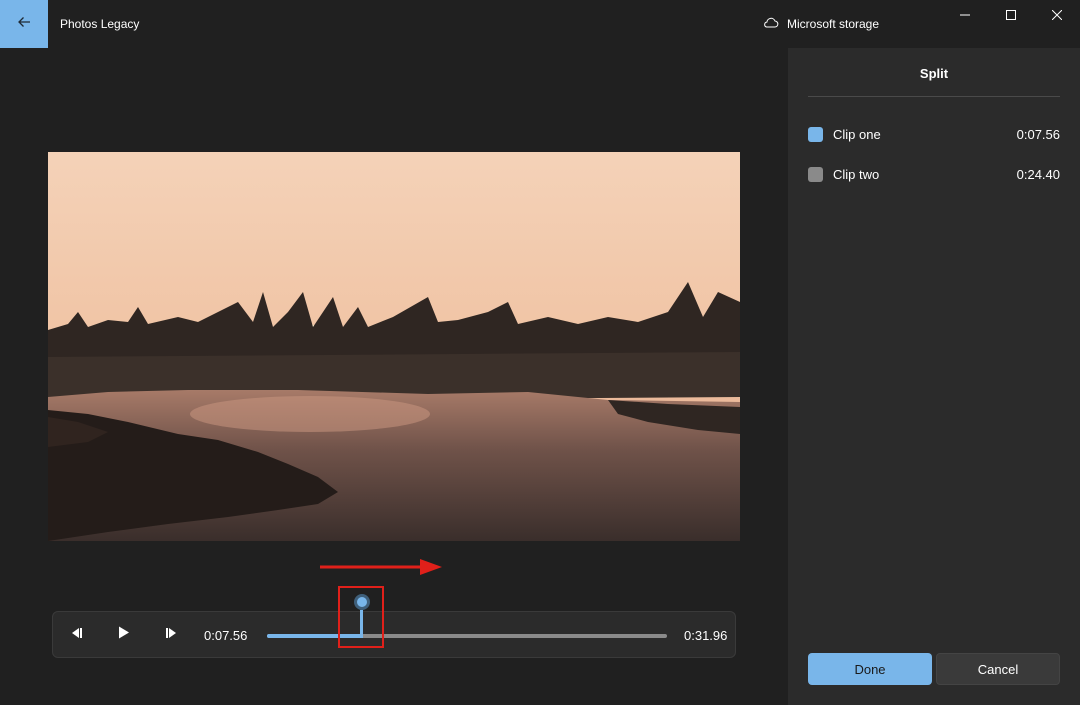  I want to click on clip-two-duration: 0:24.40, so click(1038, 174).